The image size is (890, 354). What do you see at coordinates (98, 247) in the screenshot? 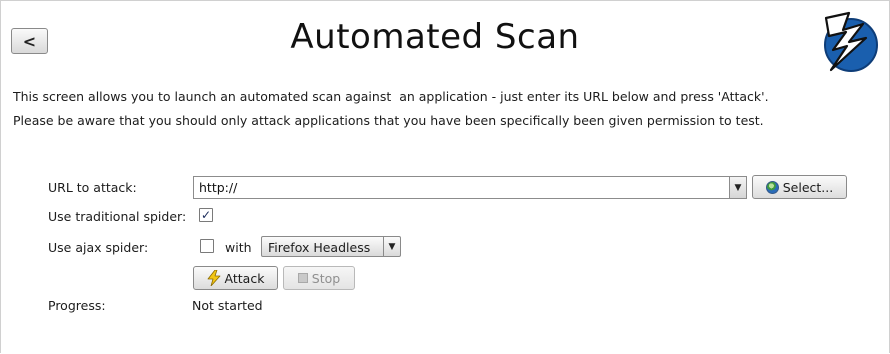
I see `ajax-spider-label: Use ajax spider:` at bounding box center [98, 247].